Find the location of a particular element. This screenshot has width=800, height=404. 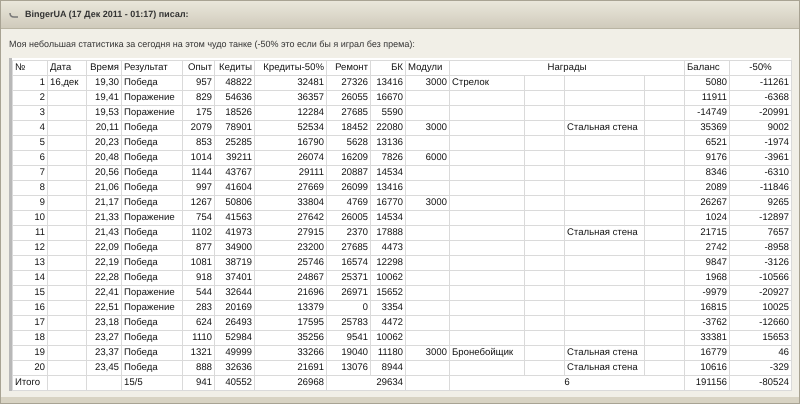

table-cell: 22080 is located at coordinates (389, 127).